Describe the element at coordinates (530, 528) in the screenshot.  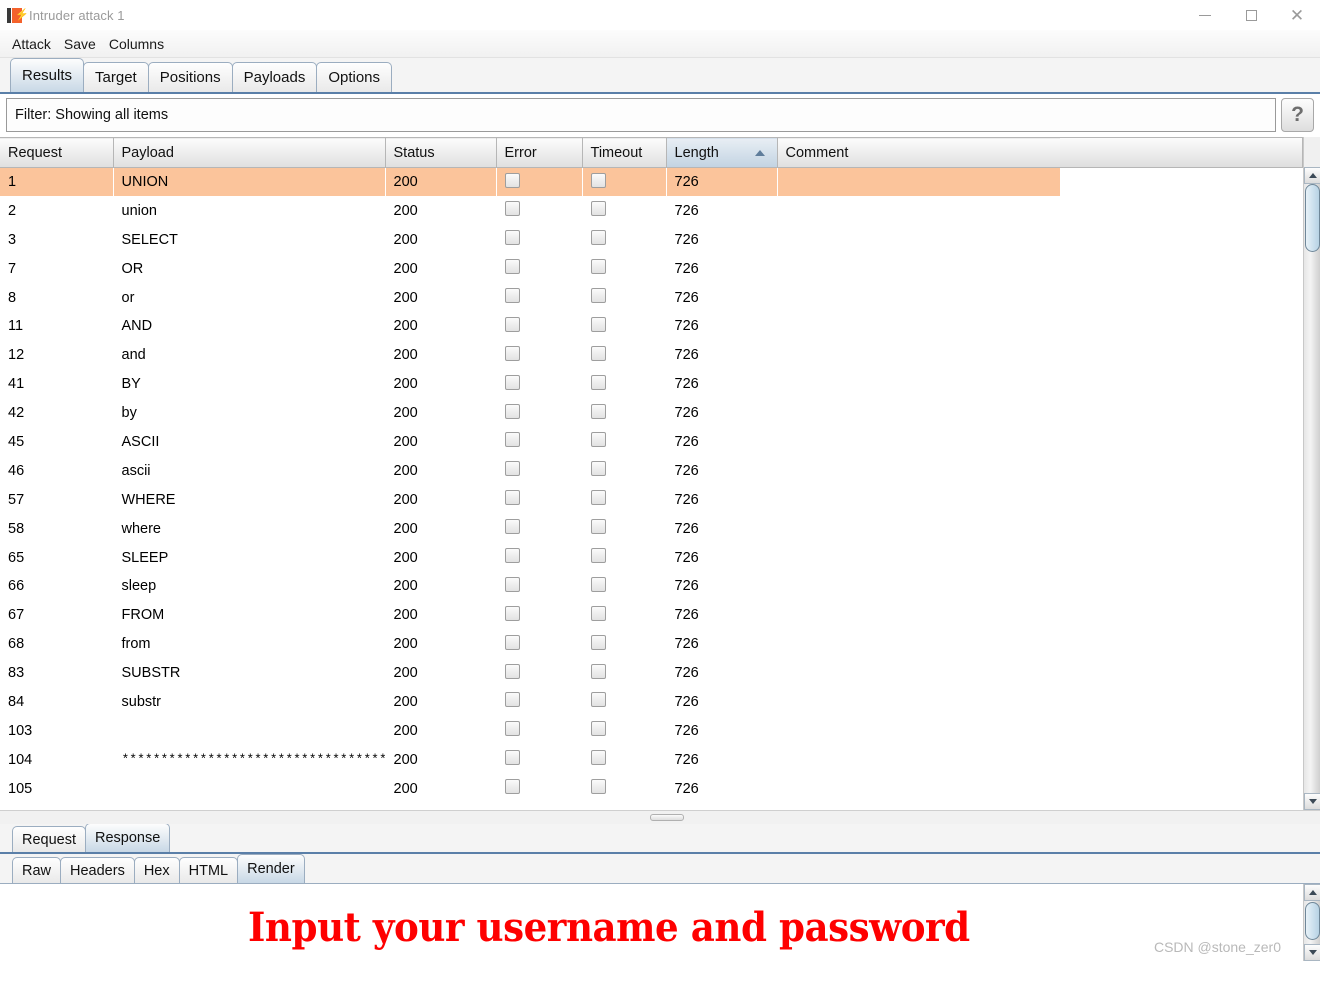
I see `table-row: 58 where 200 726` at that location.